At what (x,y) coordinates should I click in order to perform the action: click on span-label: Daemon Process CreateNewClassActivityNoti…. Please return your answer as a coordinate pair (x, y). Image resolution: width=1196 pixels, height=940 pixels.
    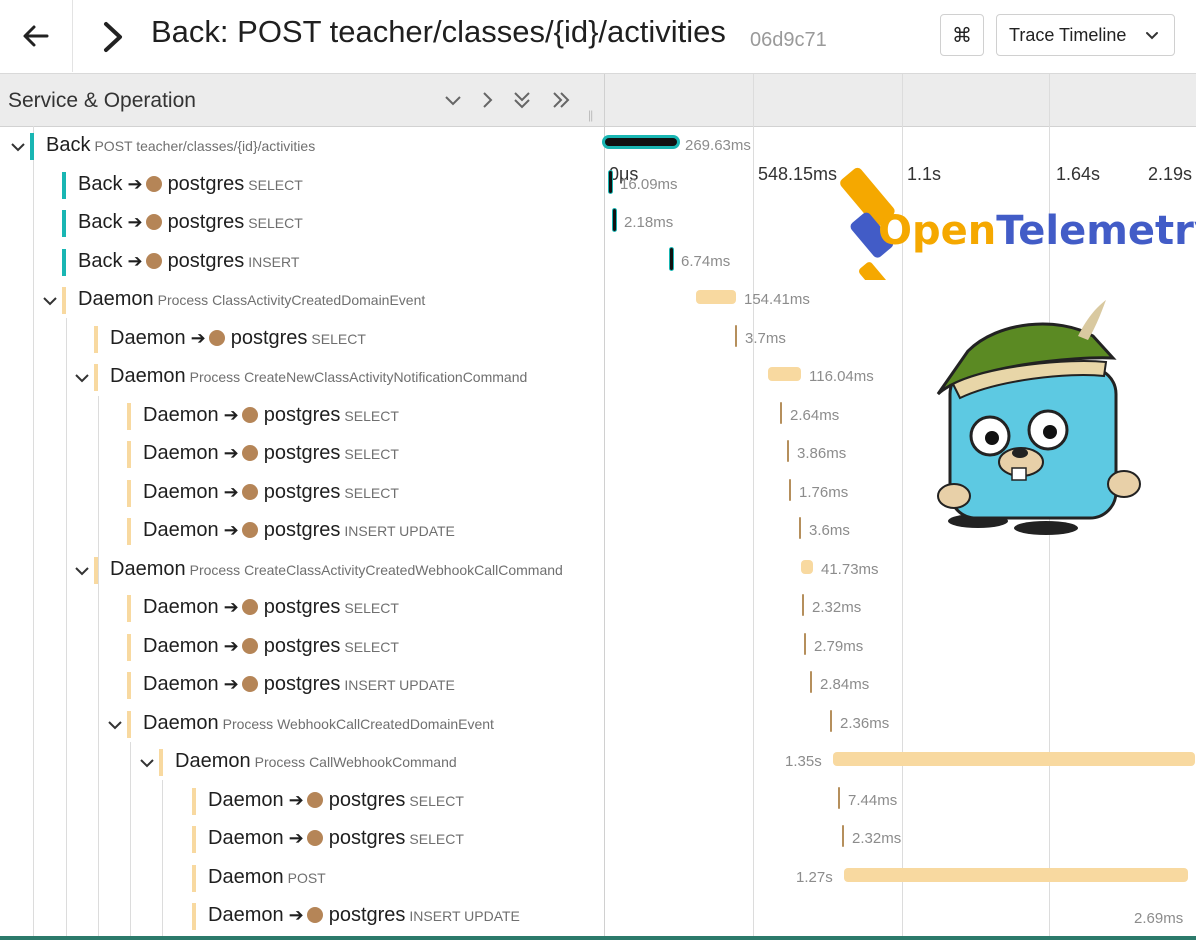
    Looking at the image, I should click on (318, 376).